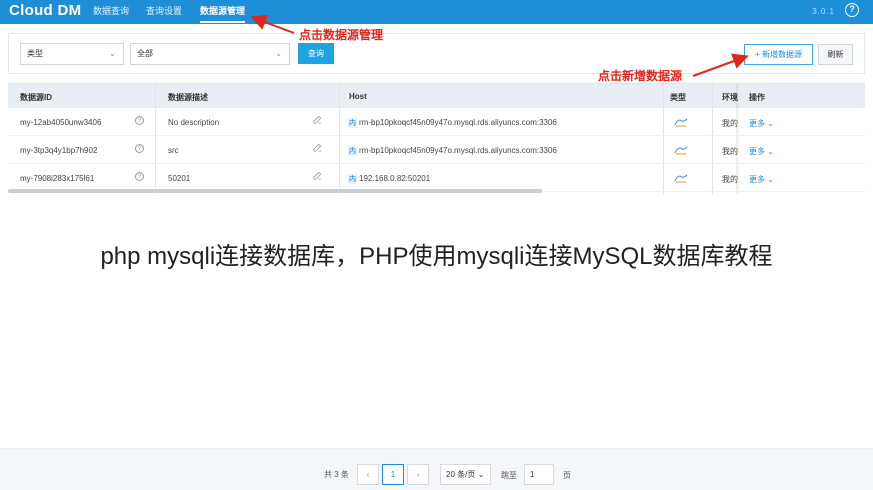 The width and height of the screenshot is (873, 490). What do you see at coordinates (164, 10) in the screenshot?
I see `nav-query-settings: 查询设置` at bounding box center [164, 10].